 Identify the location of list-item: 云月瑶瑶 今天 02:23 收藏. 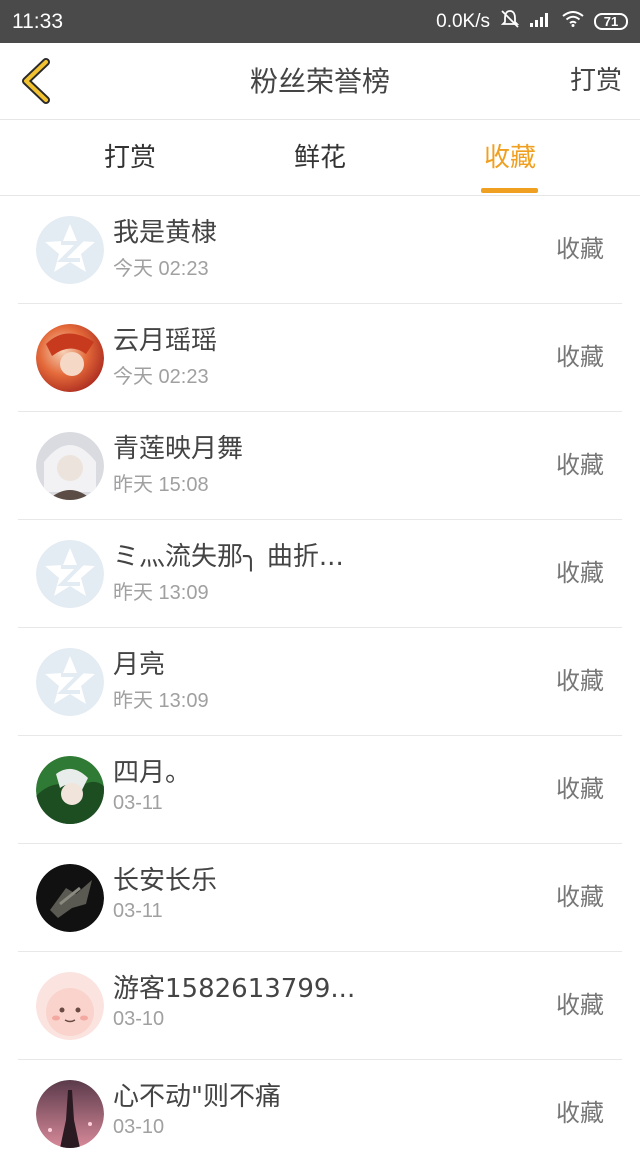
(320, 358).